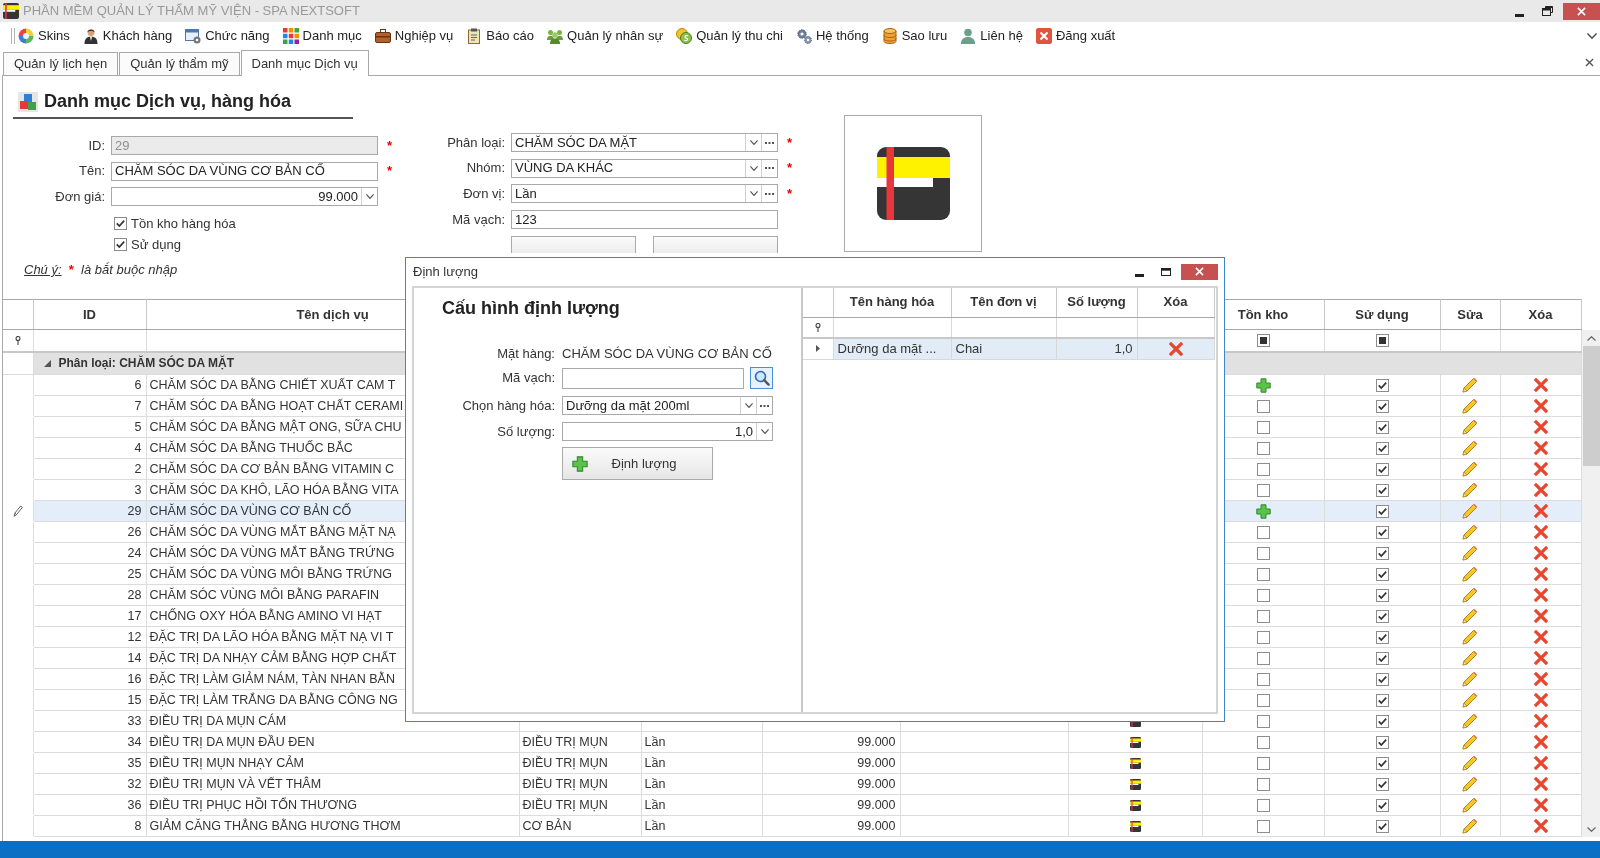 The height and width of the screenshot is (858, 1600). I want to click on menu-item: Quản lý thu chi, so click(729, 36).